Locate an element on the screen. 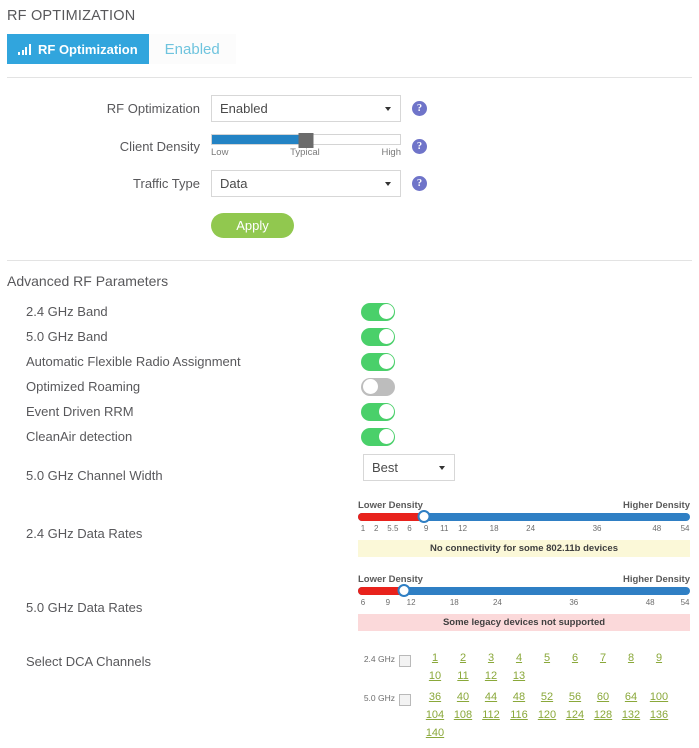 This screenshot has width=699, height=748. dca-channel-link: 100 is located at coordinates (659, 697).